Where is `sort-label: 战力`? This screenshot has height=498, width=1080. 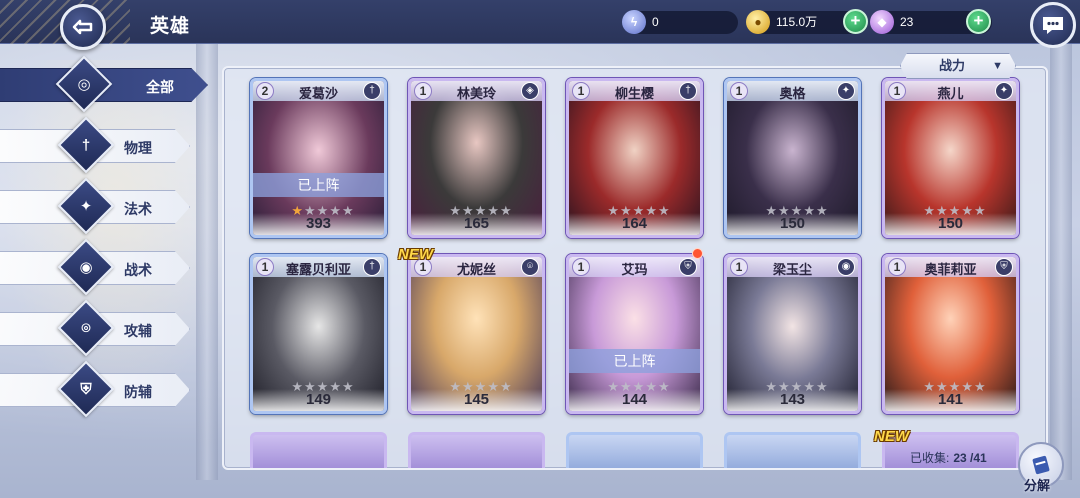
sort-label: 战力 is located at coordinates (952, 65).